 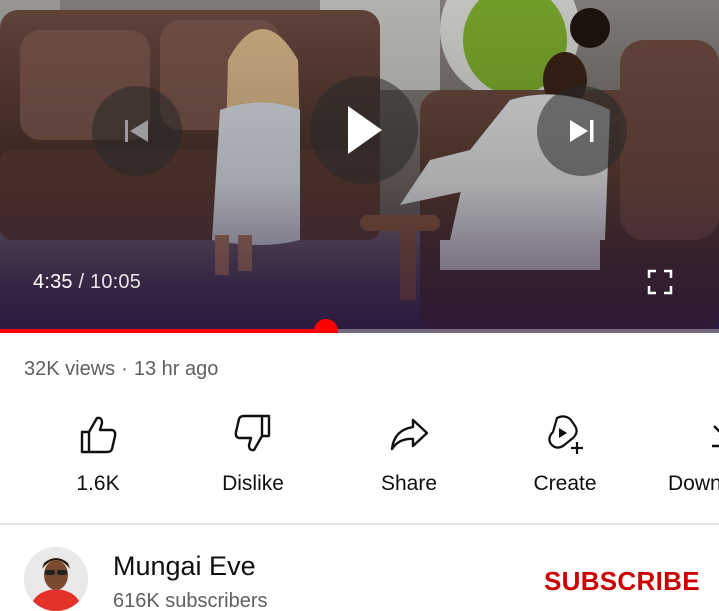 I want to click on next-button, so click(x=582, y=131).